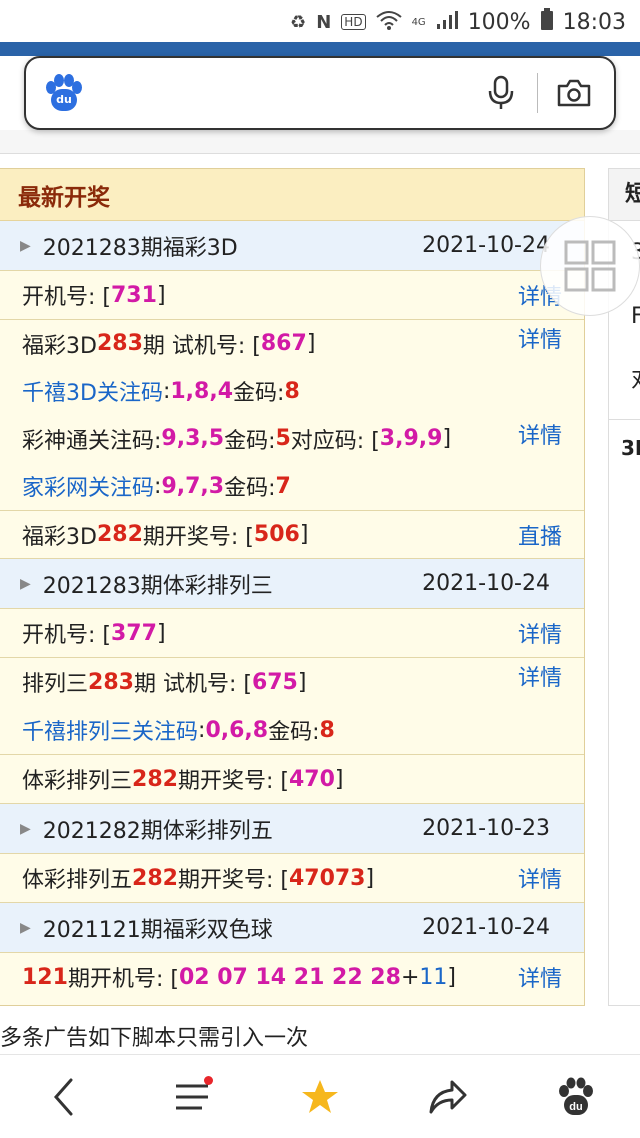 The height and width of the screenshot is (1138, 640). What do you see at coordinates (298, 22) in the screenshot?
I see `recycle-icon: ♻` at bounding box center [298, 22].